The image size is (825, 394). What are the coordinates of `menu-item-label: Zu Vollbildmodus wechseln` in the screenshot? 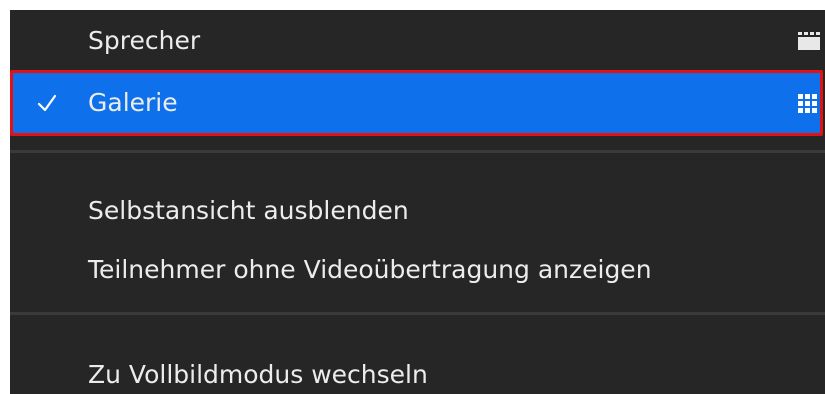 It's located at (258, 374).